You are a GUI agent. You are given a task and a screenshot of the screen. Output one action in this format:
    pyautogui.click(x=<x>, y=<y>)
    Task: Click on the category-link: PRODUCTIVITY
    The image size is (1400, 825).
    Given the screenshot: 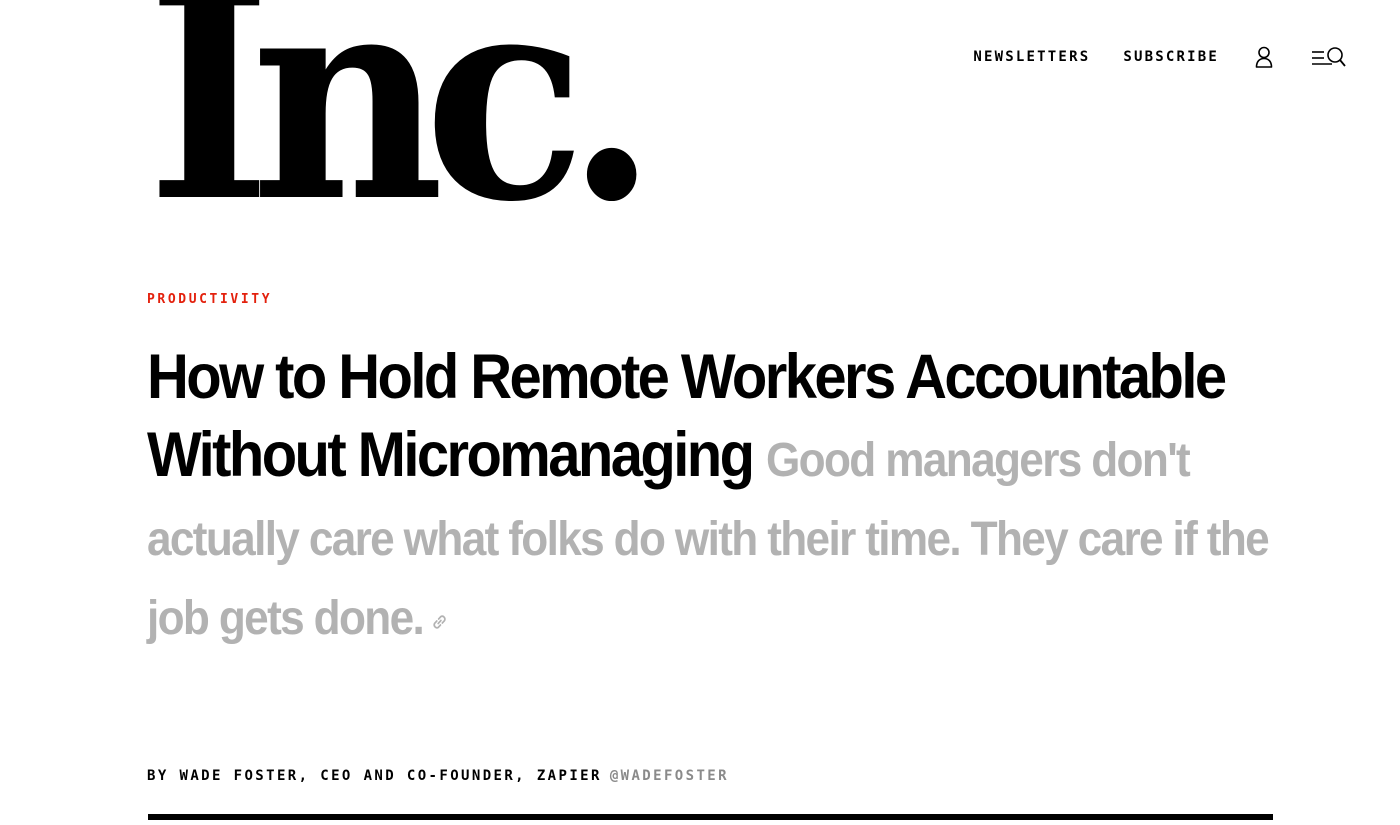 What is the action you would take?
    pyautogui.click(x=209, y=299)
    